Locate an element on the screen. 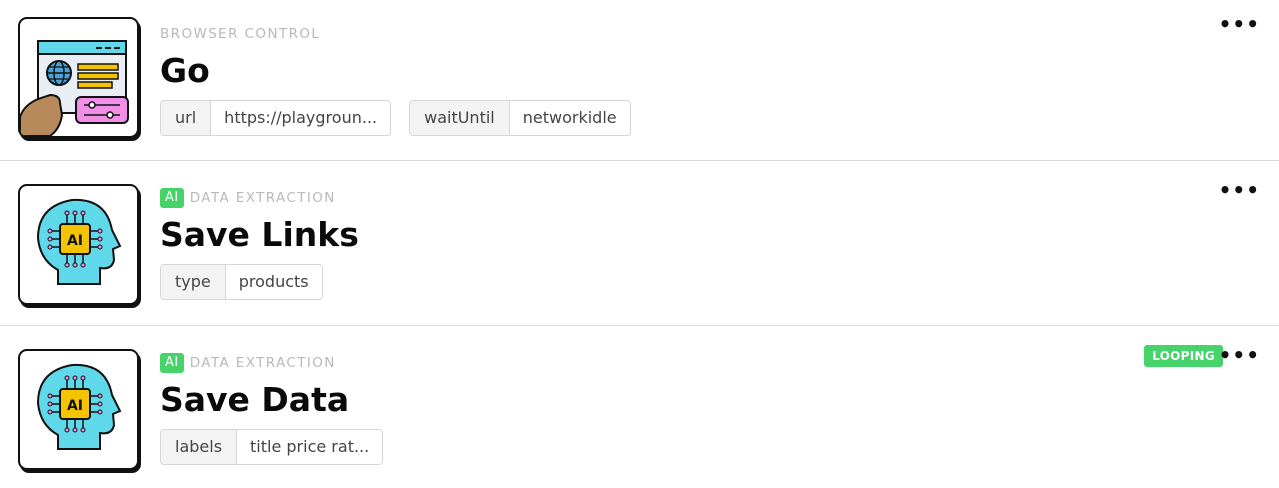 This screenshot has height=488, width=1279. category-label: BROWSER CONTROL is located at coordinates (240, 34).